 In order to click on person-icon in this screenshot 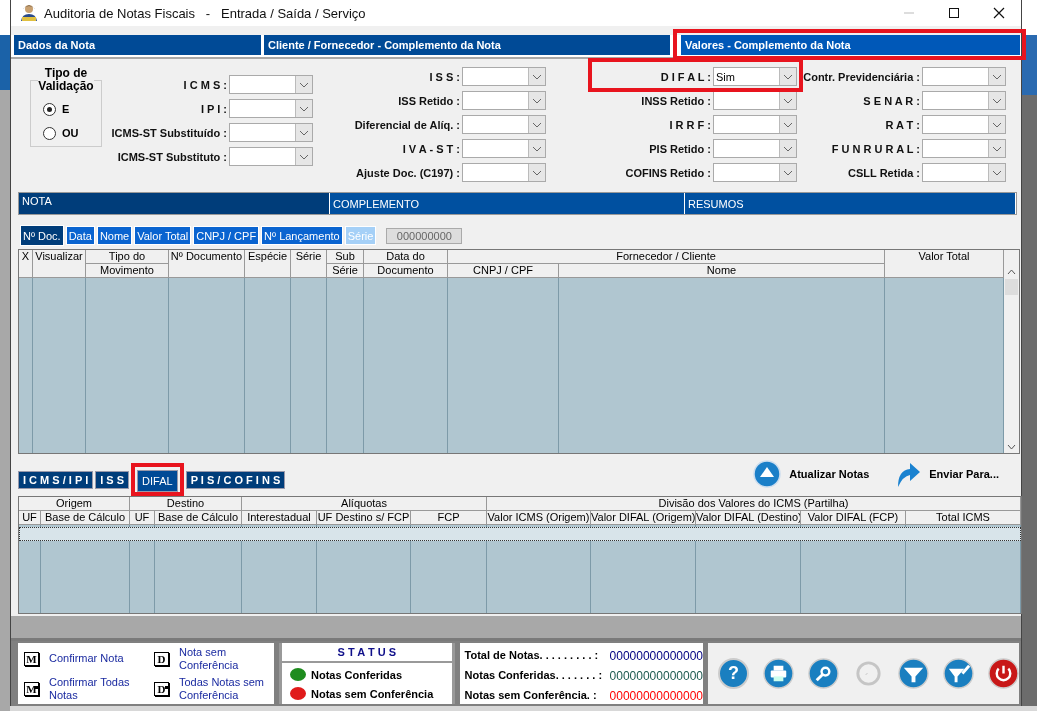, I will do `click(29, 13)`.